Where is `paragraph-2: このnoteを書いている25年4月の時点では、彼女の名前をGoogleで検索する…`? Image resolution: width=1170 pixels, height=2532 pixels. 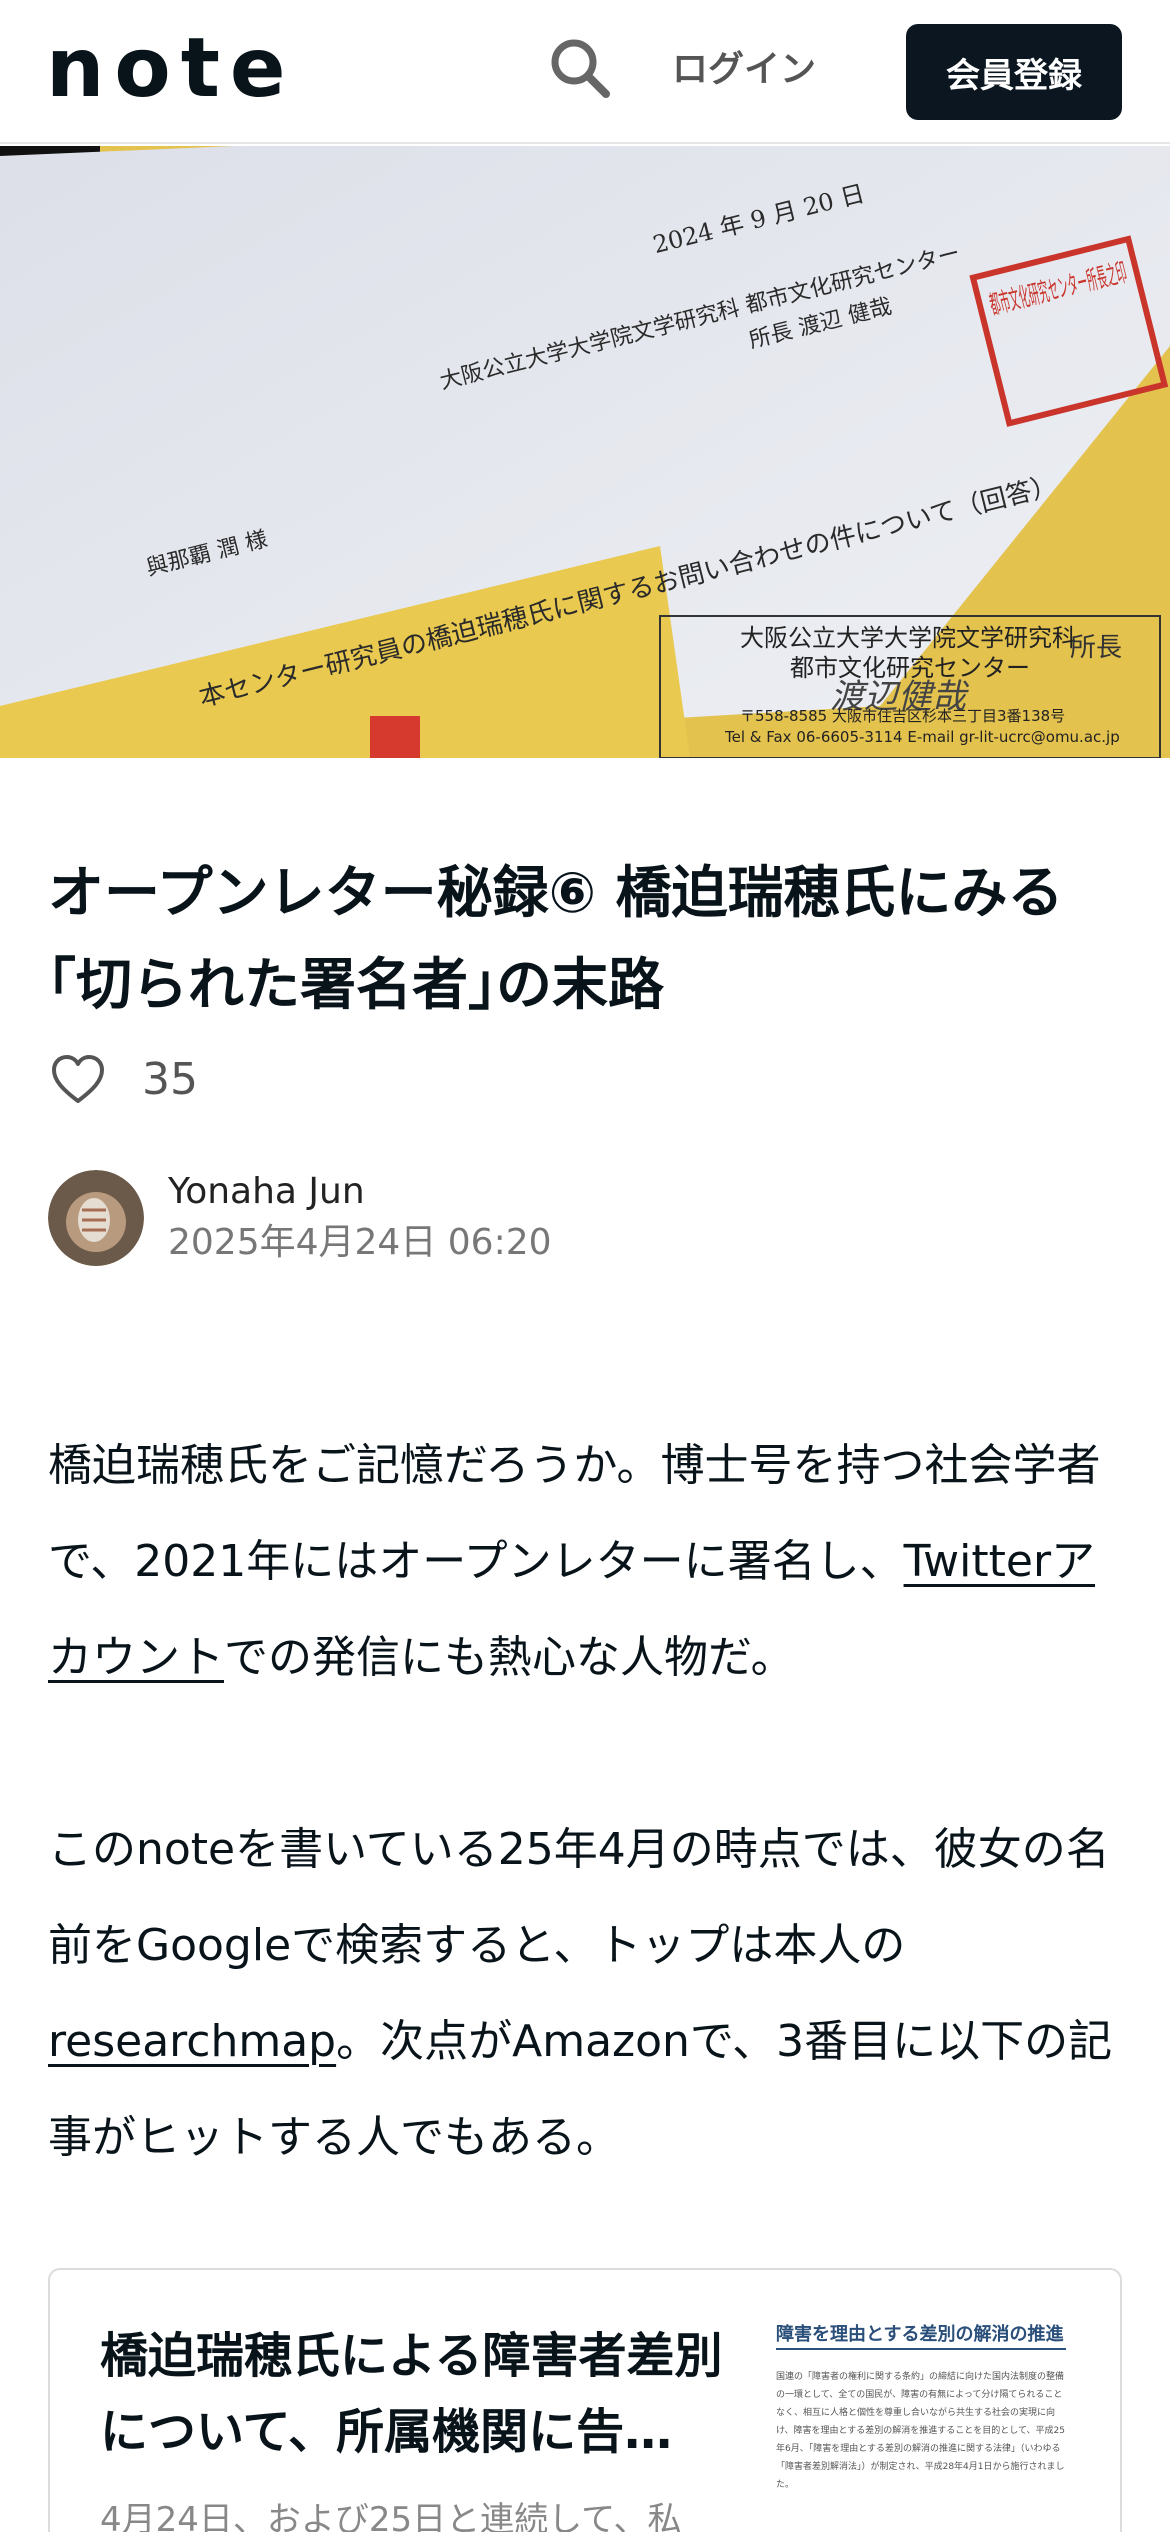 paragraph-2: このnoteを書いている25年4月の時点では、彼女の名前をGoogleで検索する… is located at coordinates (593, 1994).